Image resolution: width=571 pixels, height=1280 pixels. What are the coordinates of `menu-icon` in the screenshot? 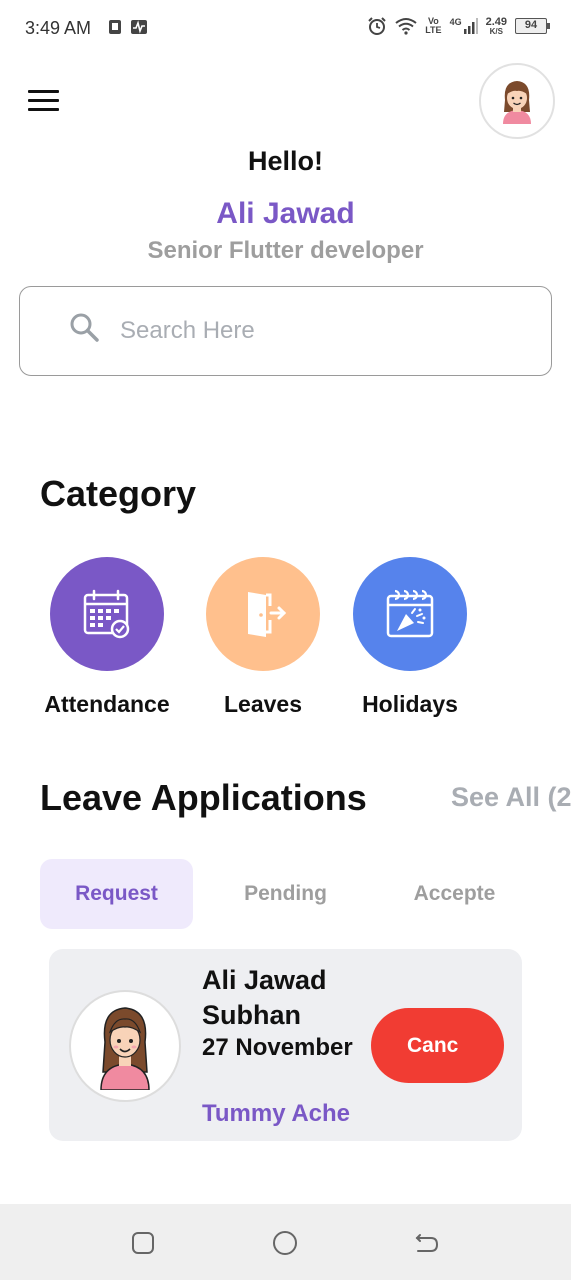 It's located at (45, 102).